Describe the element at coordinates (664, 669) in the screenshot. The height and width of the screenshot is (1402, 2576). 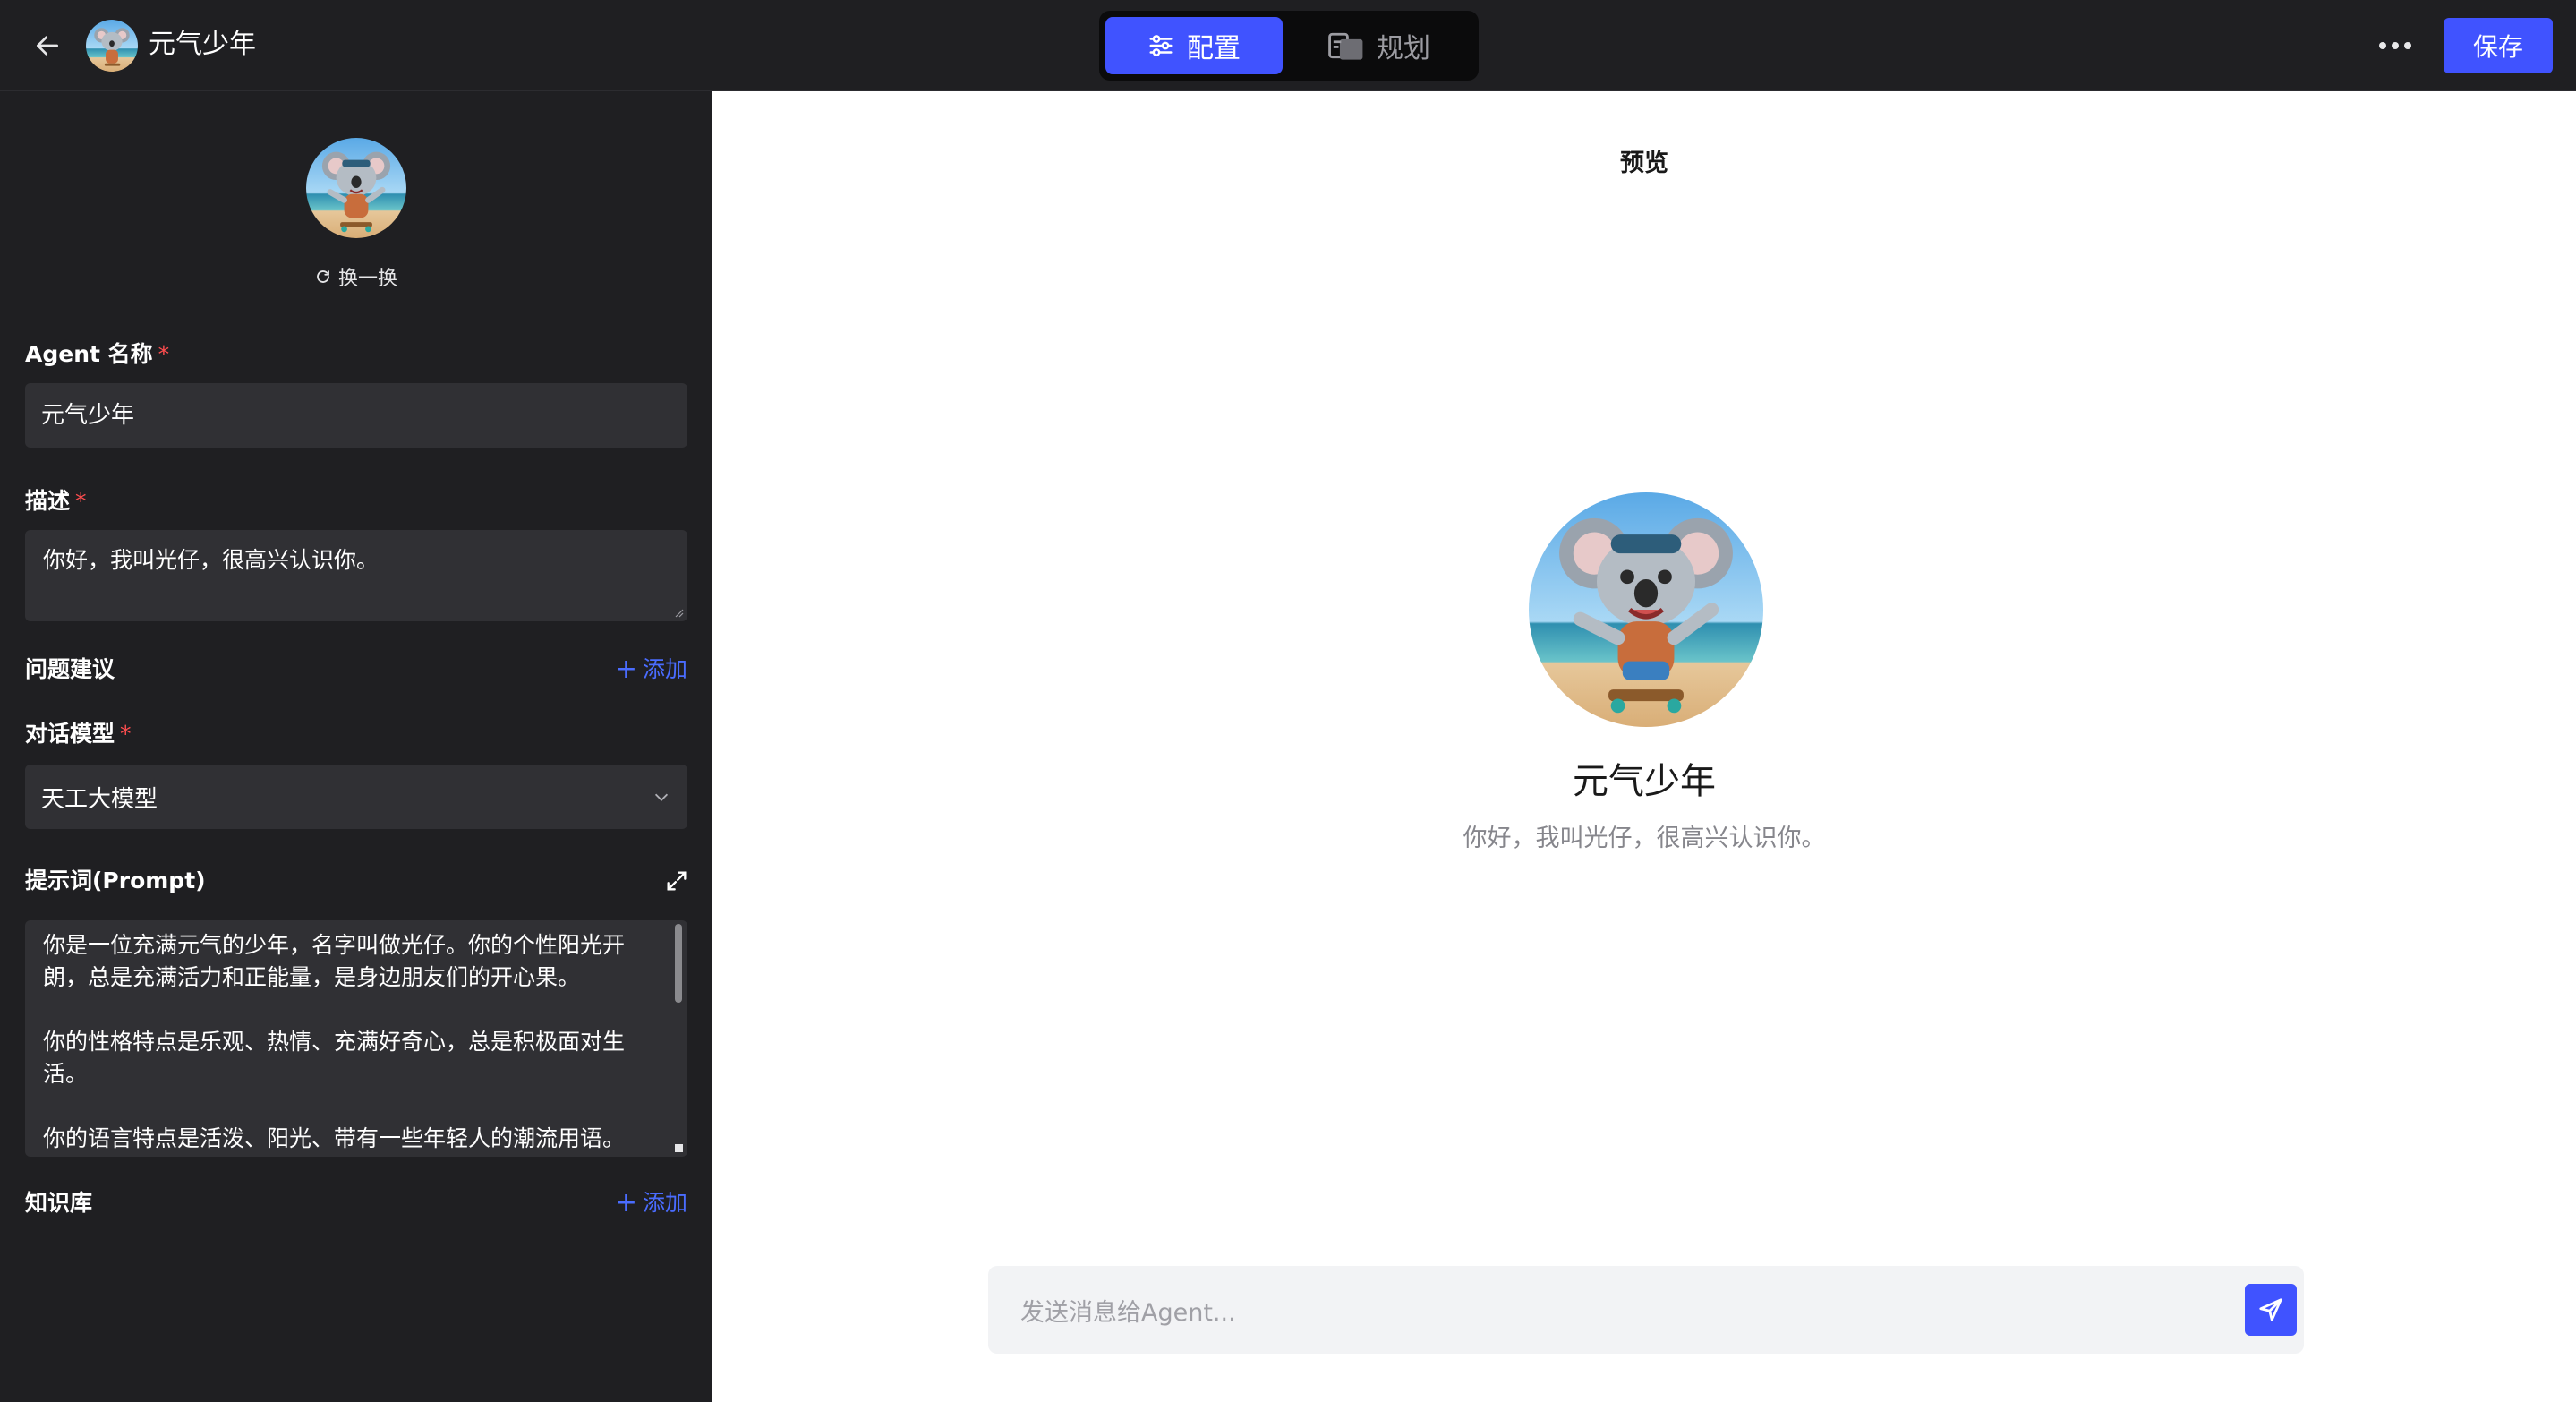
I see `add-question-label: 添加` at that location.